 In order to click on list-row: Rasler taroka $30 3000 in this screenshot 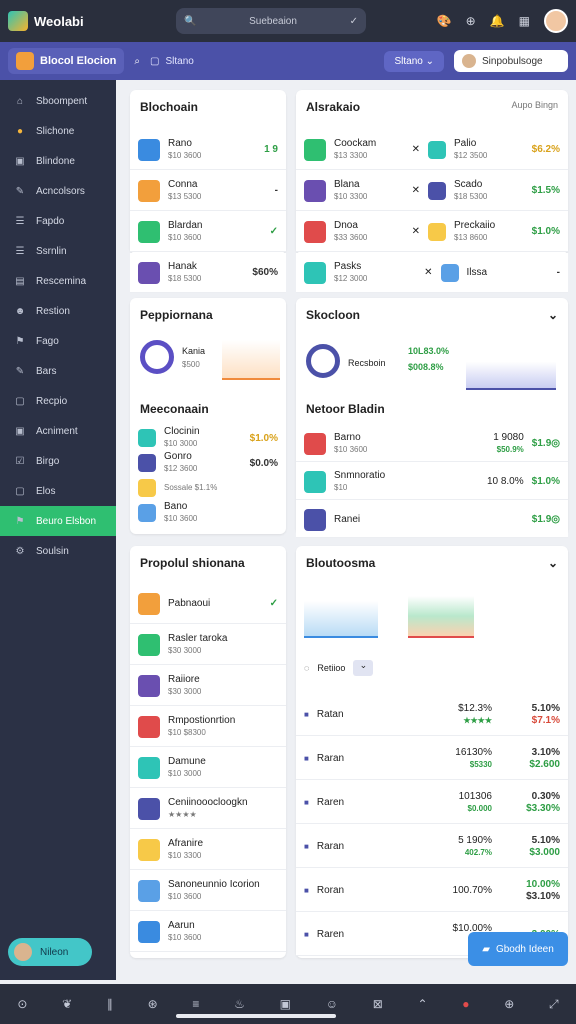, I will do `click(208, 645)`.